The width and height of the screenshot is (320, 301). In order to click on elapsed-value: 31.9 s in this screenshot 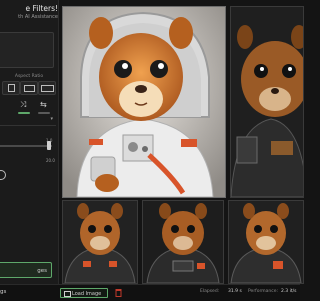, I will do `click(235, 291)`.